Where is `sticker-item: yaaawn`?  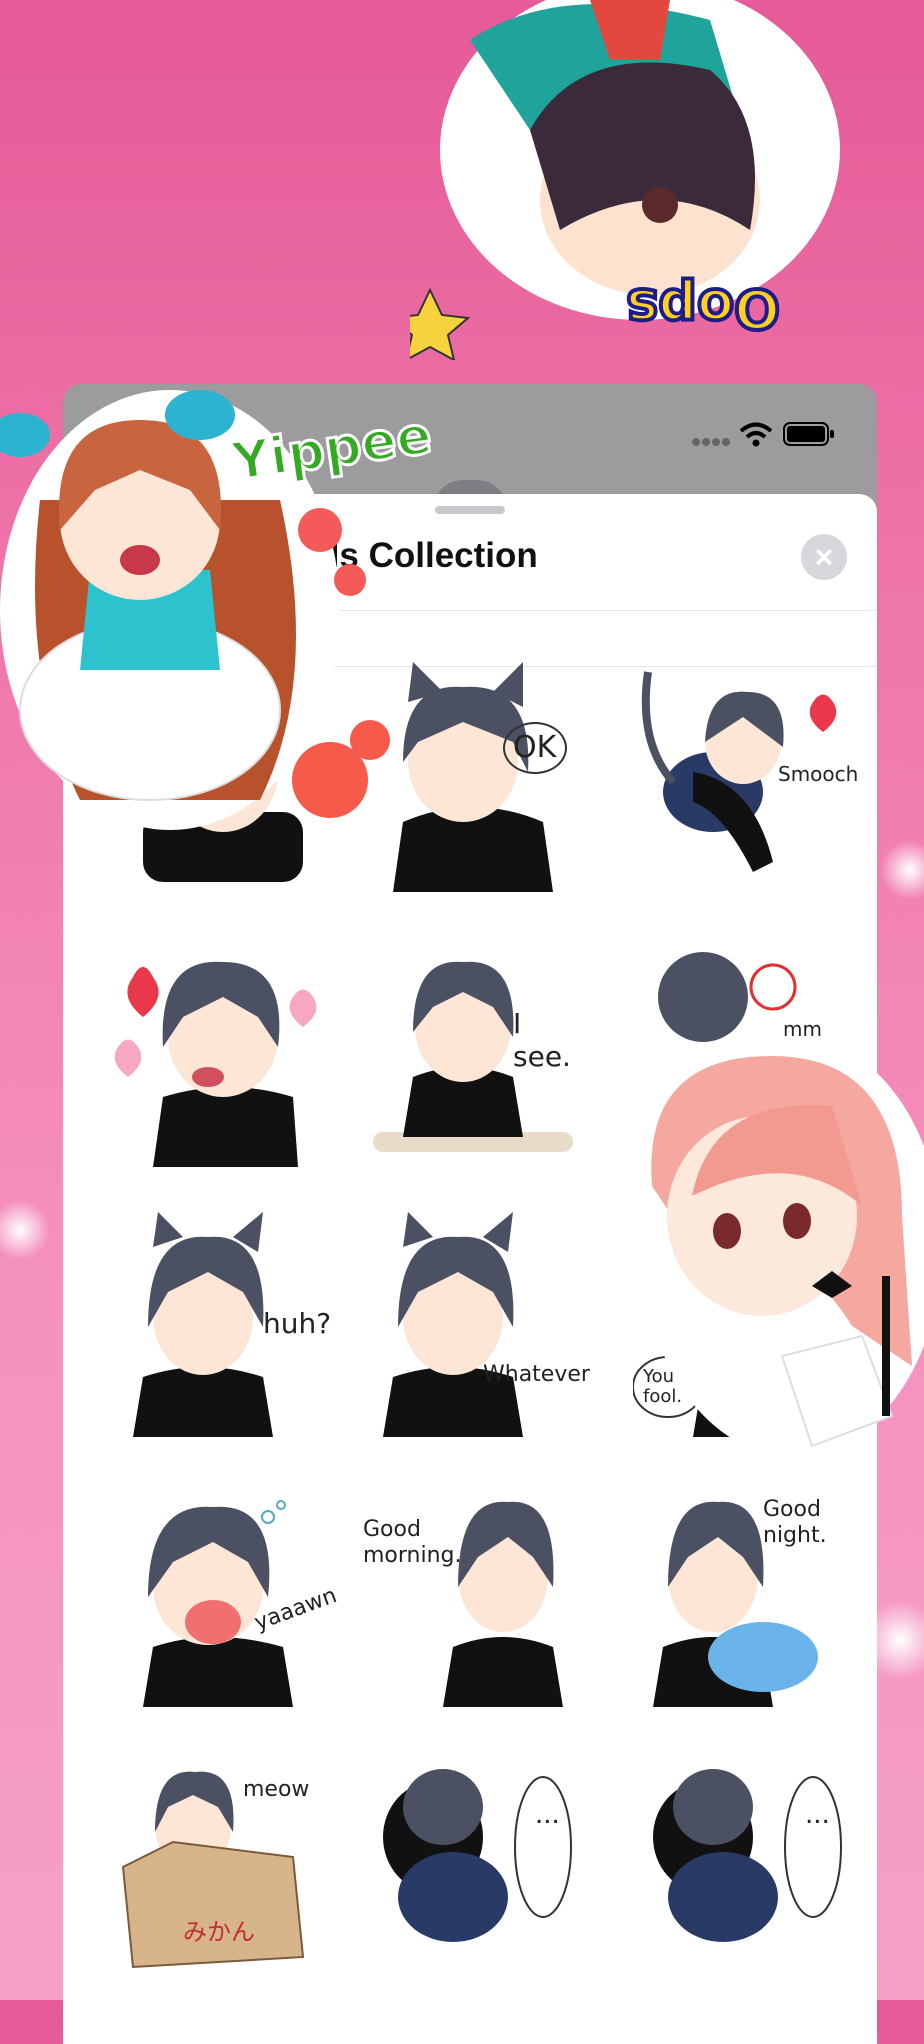
sticker-item: yaaawn is located at coordinates (226, 1592).